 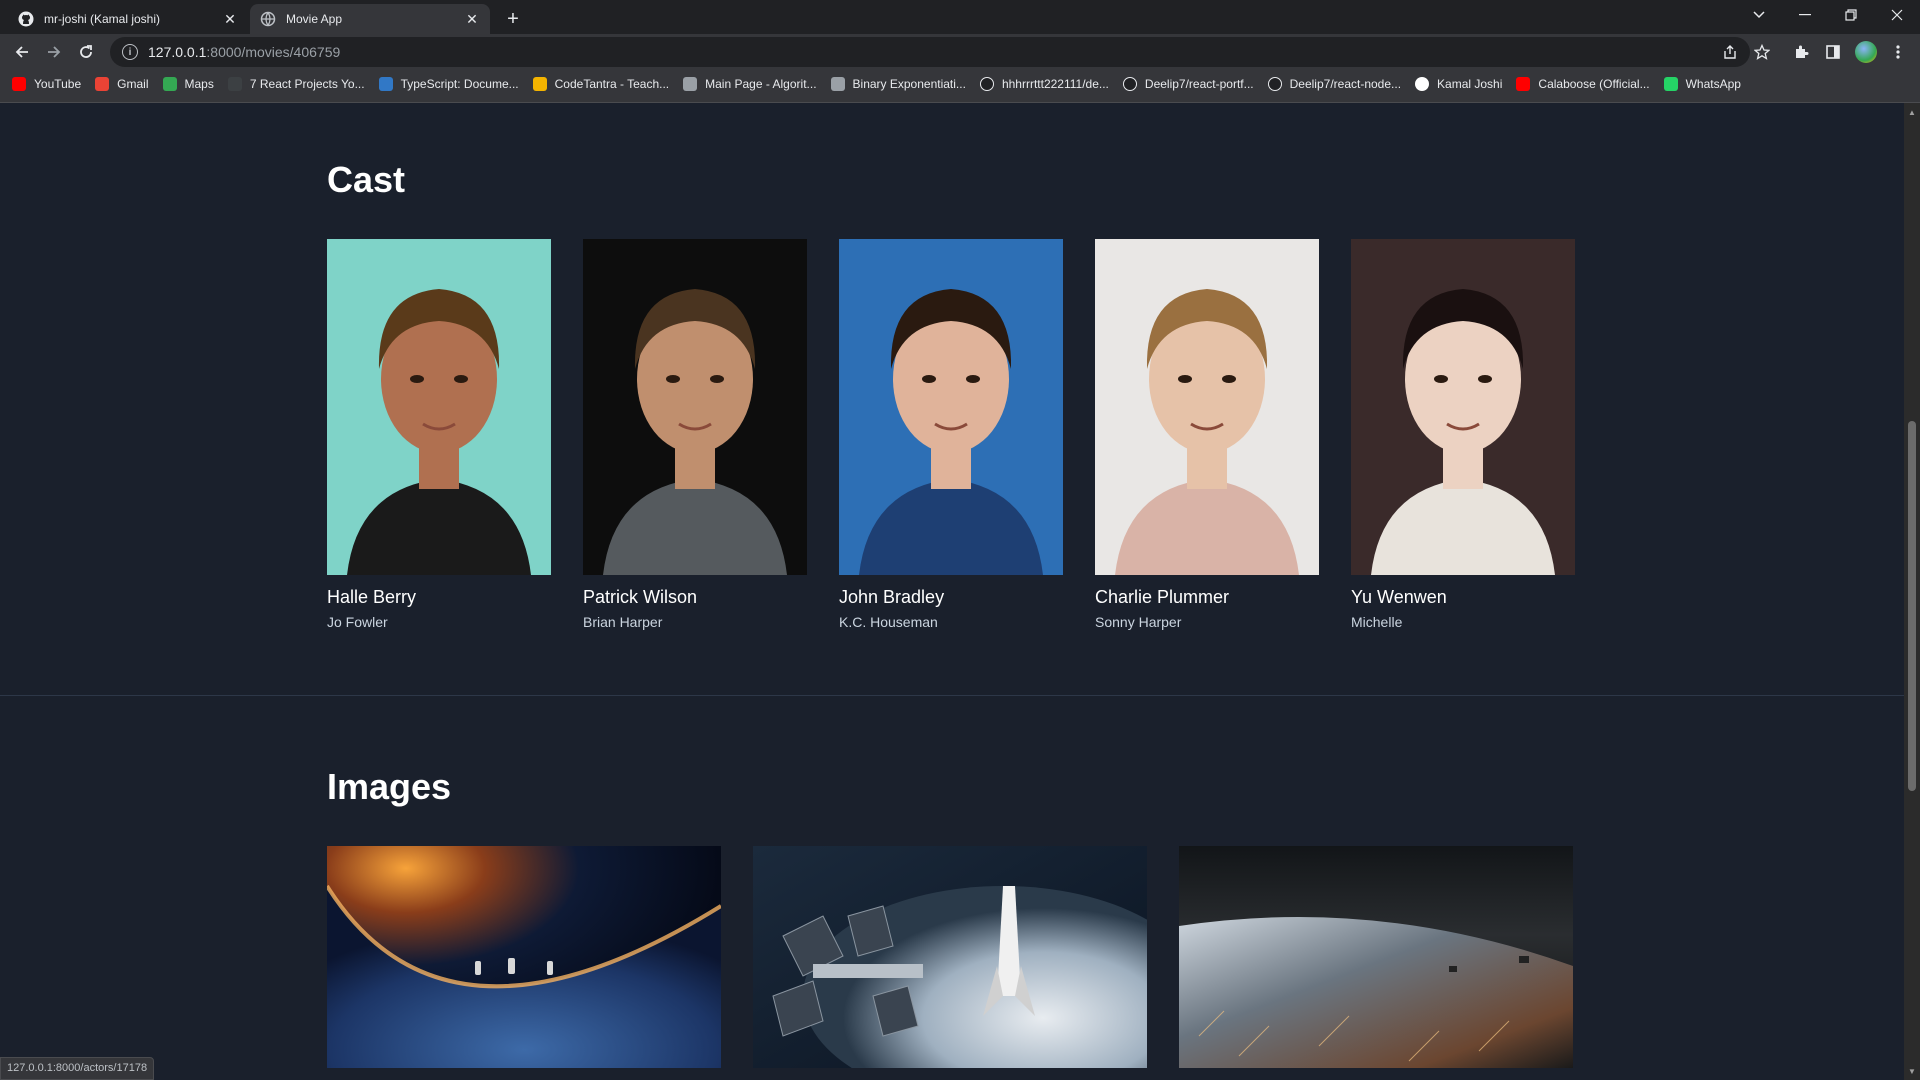 I want to click on bookmark-item: WhatsApp, so click(x=1702, y=84).